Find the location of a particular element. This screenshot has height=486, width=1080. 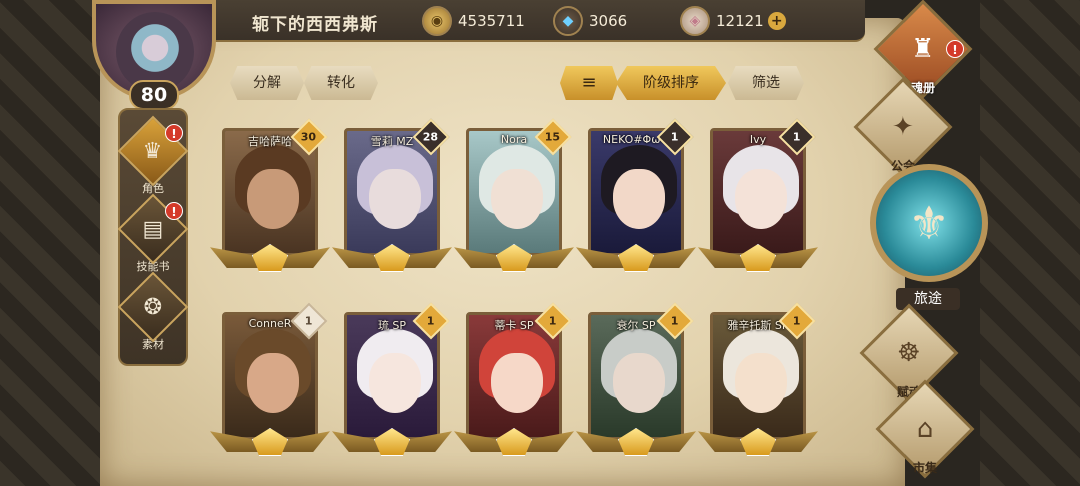

nav-character: ♛ 角色 ! is located at coordinates (153, 155).